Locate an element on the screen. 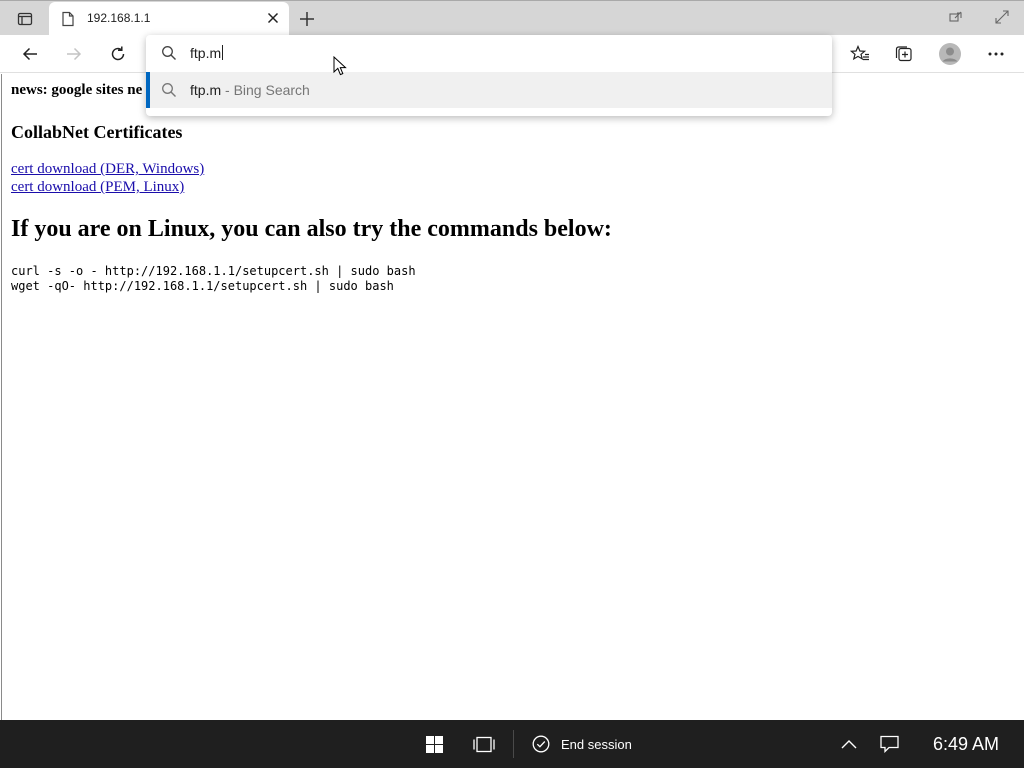 This screenshot has width=1024, height=768. collections-icon is located at coordinates (903, 54).